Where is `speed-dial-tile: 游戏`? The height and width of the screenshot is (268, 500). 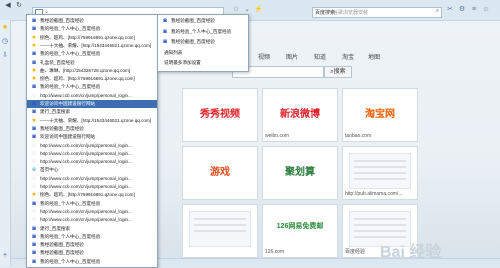 speed-dial-tile: 游戏 is located at coordinates (220, 173).